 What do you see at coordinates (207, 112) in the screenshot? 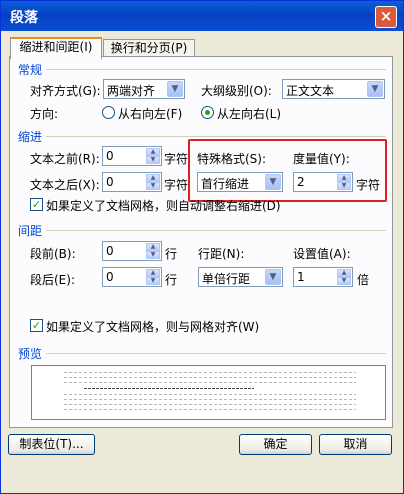
I see `ltr-radio` at bounding box center [207, 112].